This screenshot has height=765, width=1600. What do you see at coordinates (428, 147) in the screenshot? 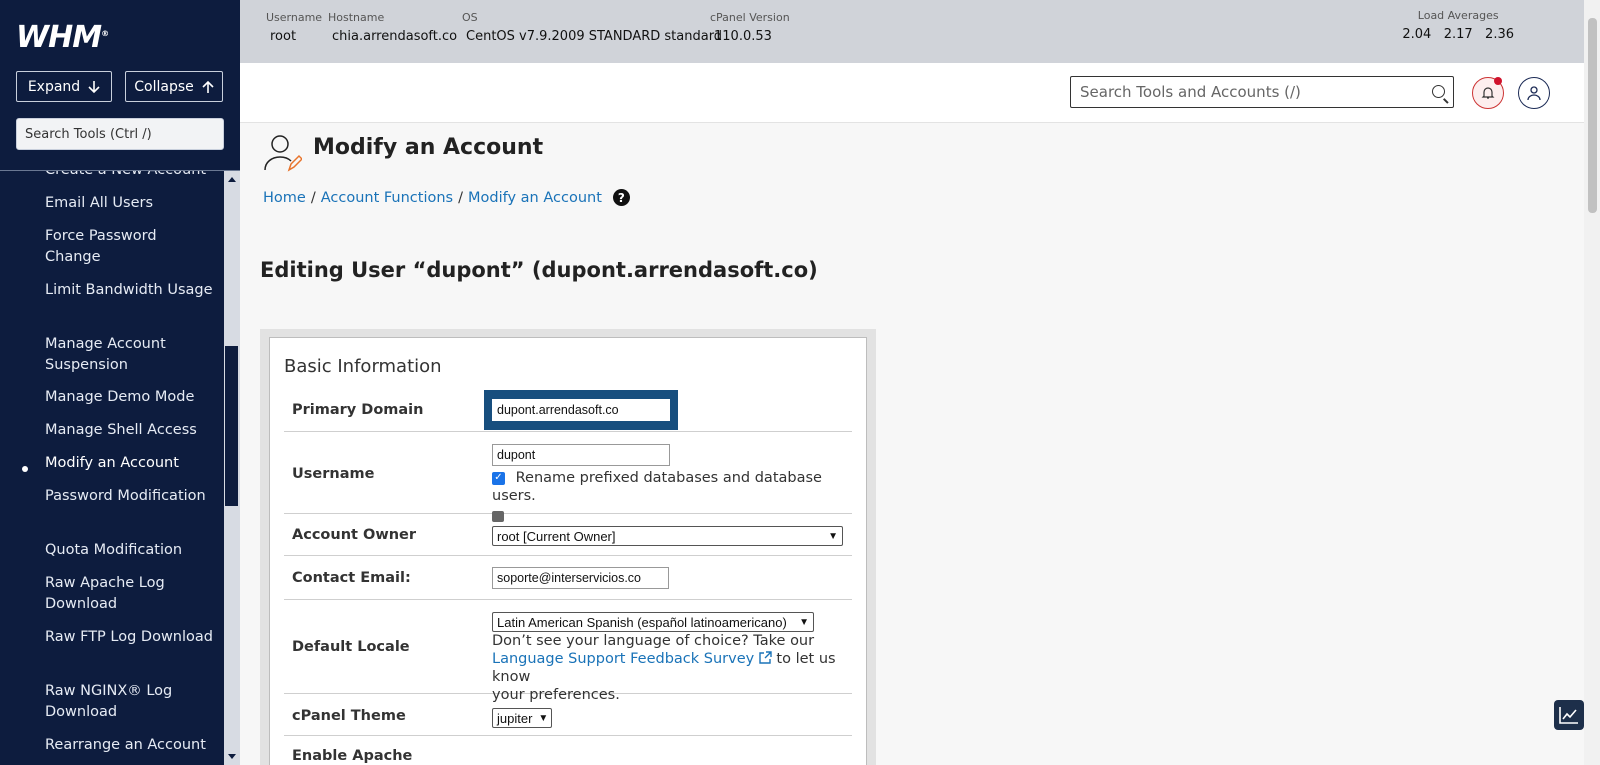
I see `page-title: Modify an Account` at bounding box center [428, 147].